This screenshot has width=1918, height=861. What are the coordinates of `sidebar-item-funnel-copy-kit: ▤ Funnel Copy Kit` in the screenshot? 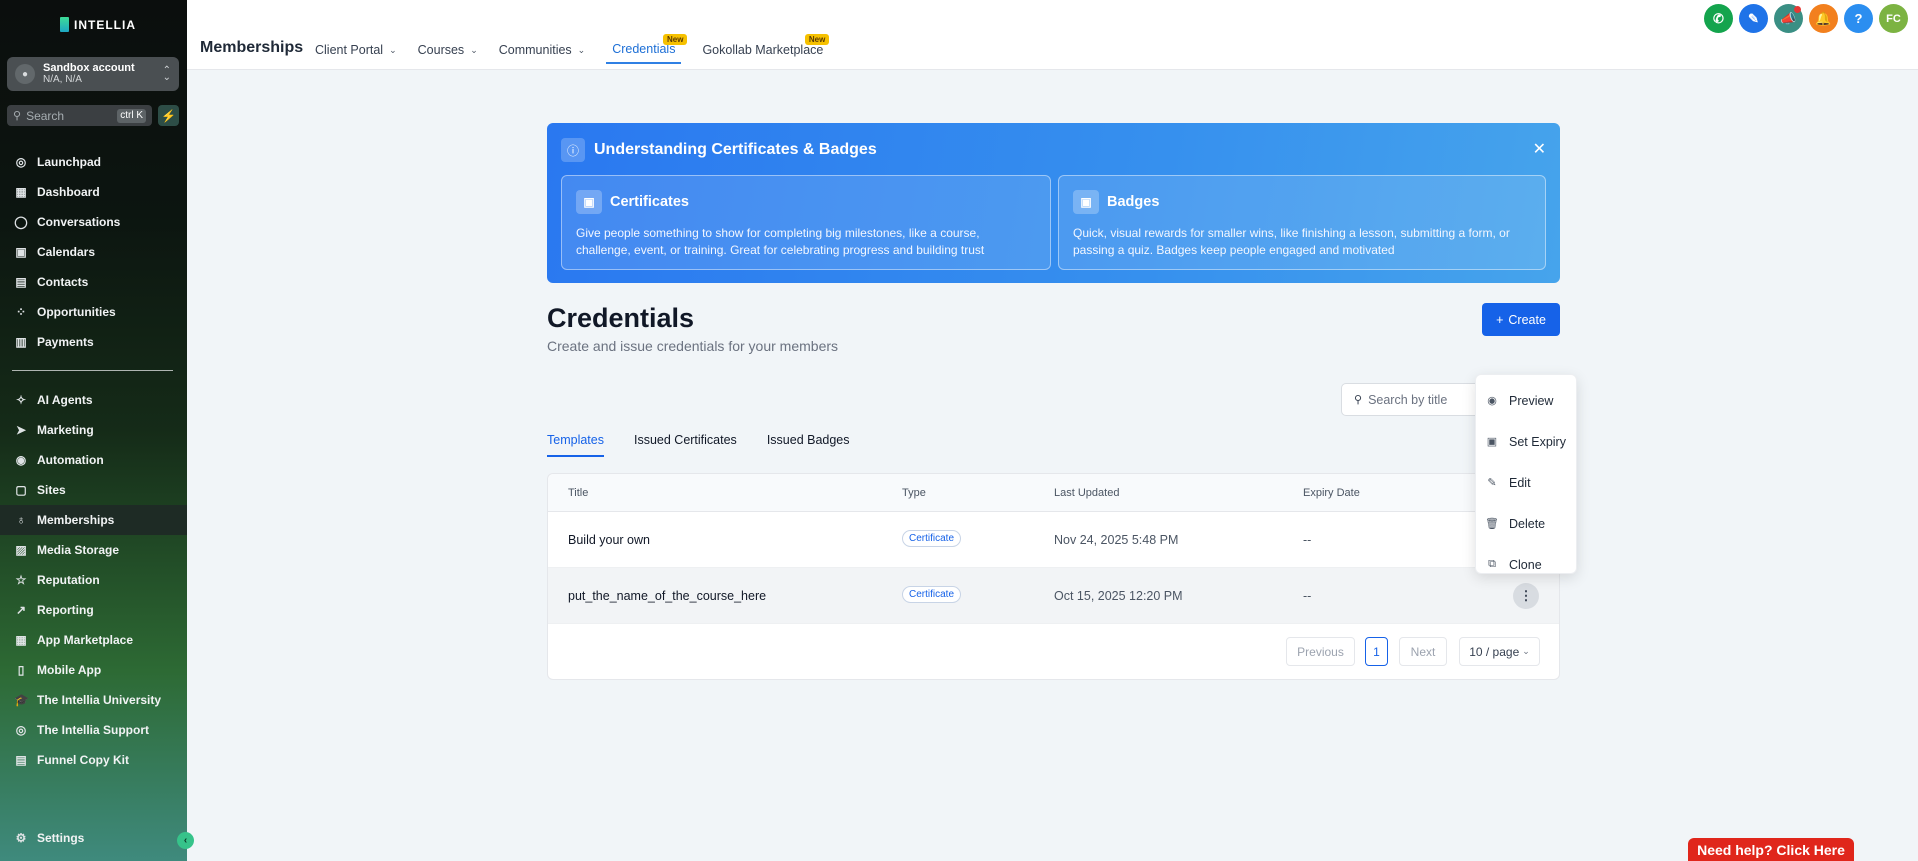 It's located at (93, 760).